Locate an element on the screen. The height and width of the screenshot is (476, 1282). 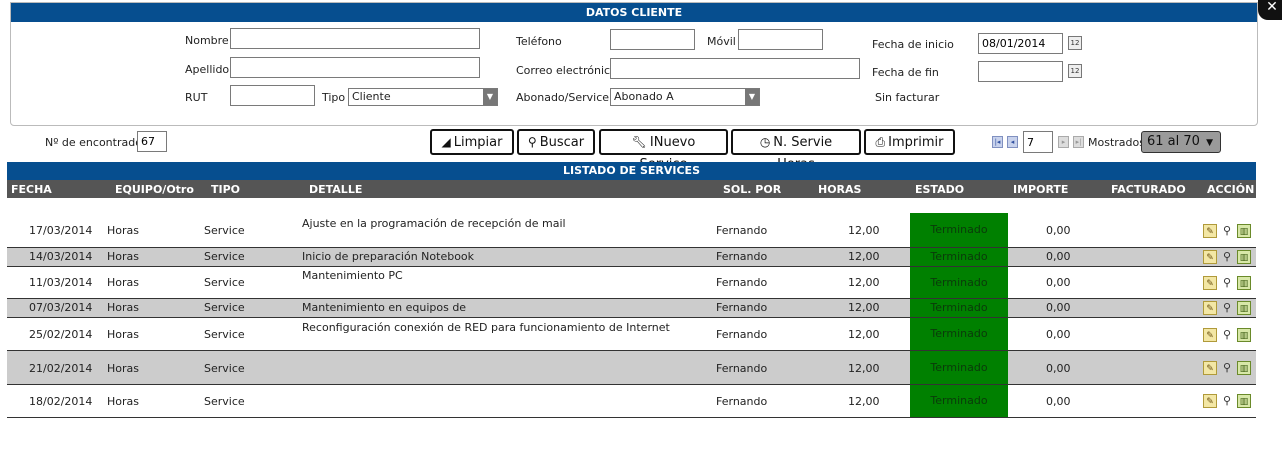
nombre-input is located at coordinates (355, 38).